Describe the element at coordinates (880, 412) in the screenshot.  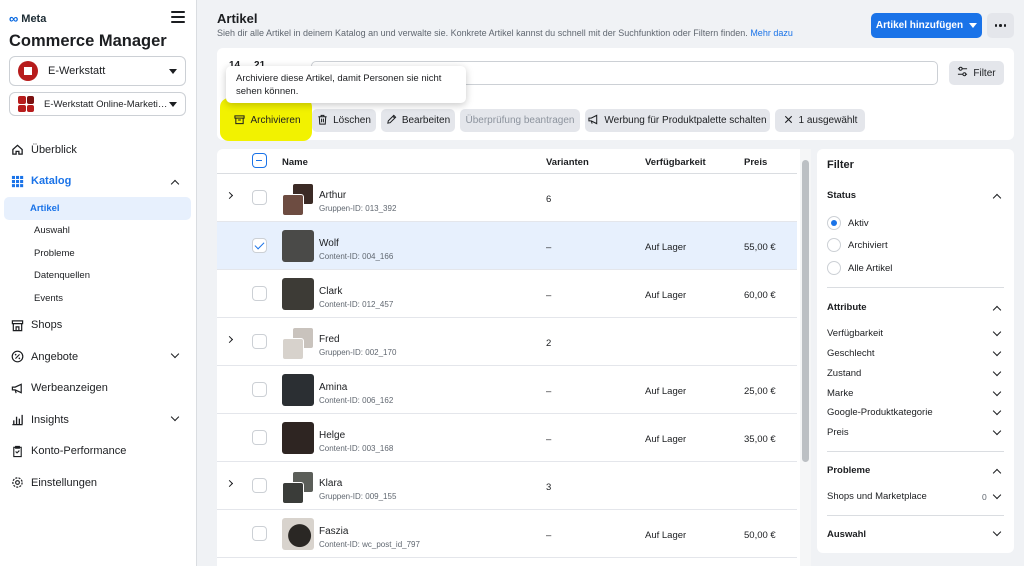
I see `filter-attribute-google-category: Google-Produktkategorie` at that location.